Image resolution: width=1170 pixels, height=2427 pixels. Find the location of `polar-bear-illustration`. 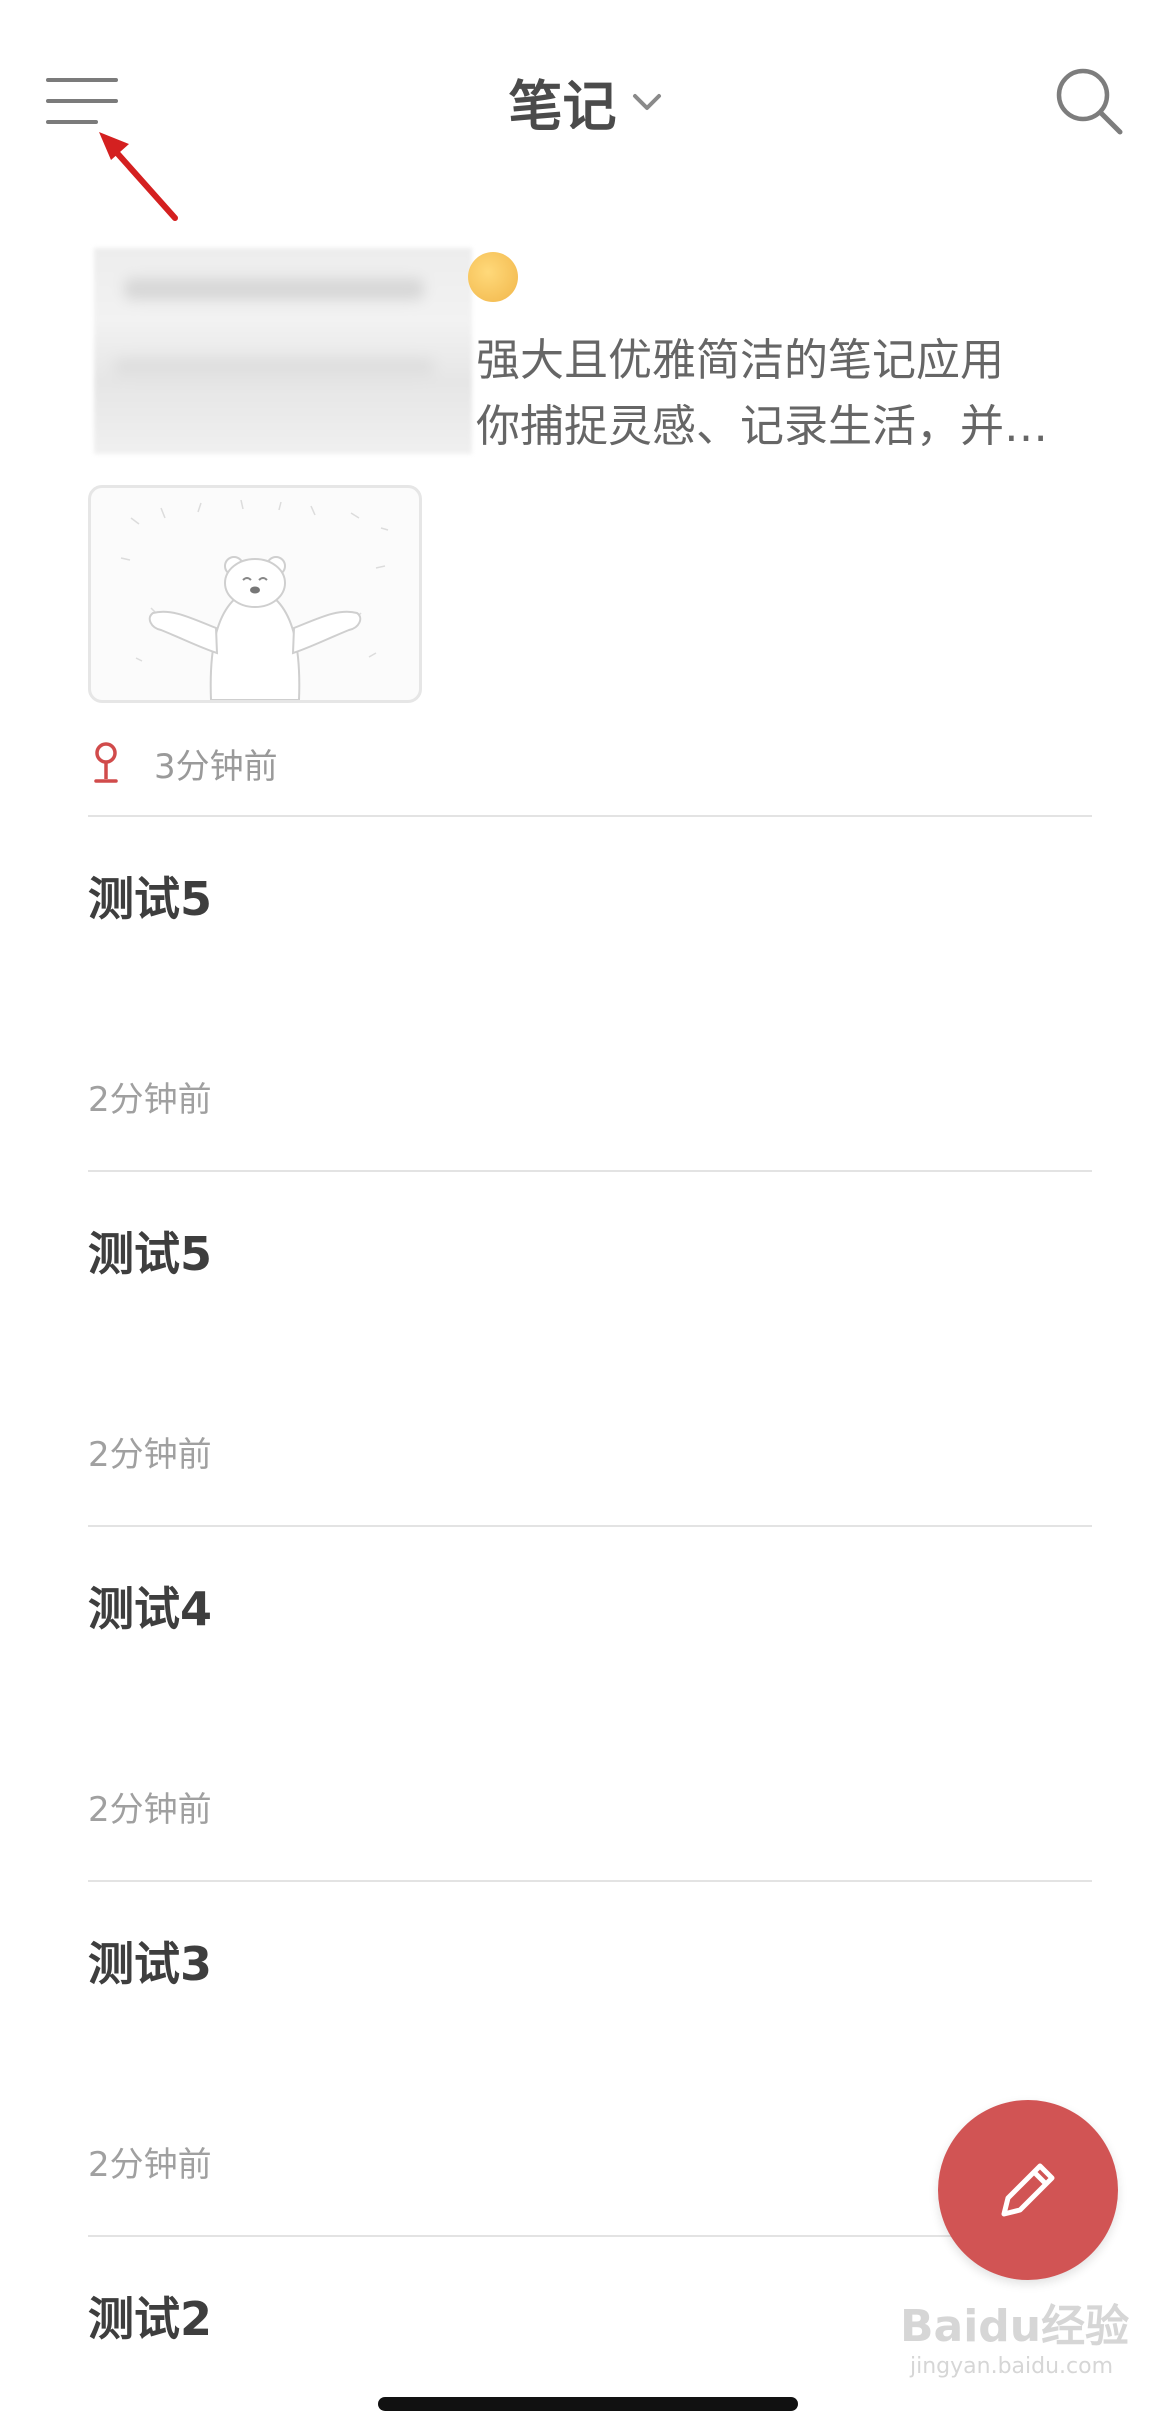

polar-bear-illustration is located at coordinates (254, 599).